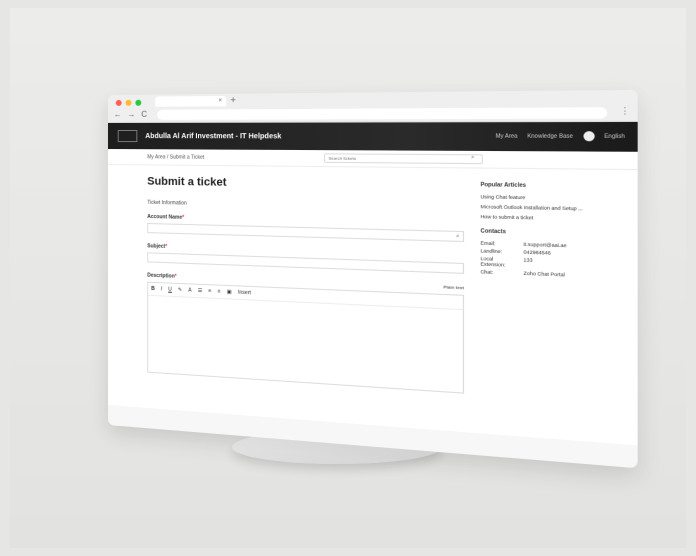 Image resolution: width=696 pixels, height=556 pixels. I want to click on url-bar, so click(382, 113).